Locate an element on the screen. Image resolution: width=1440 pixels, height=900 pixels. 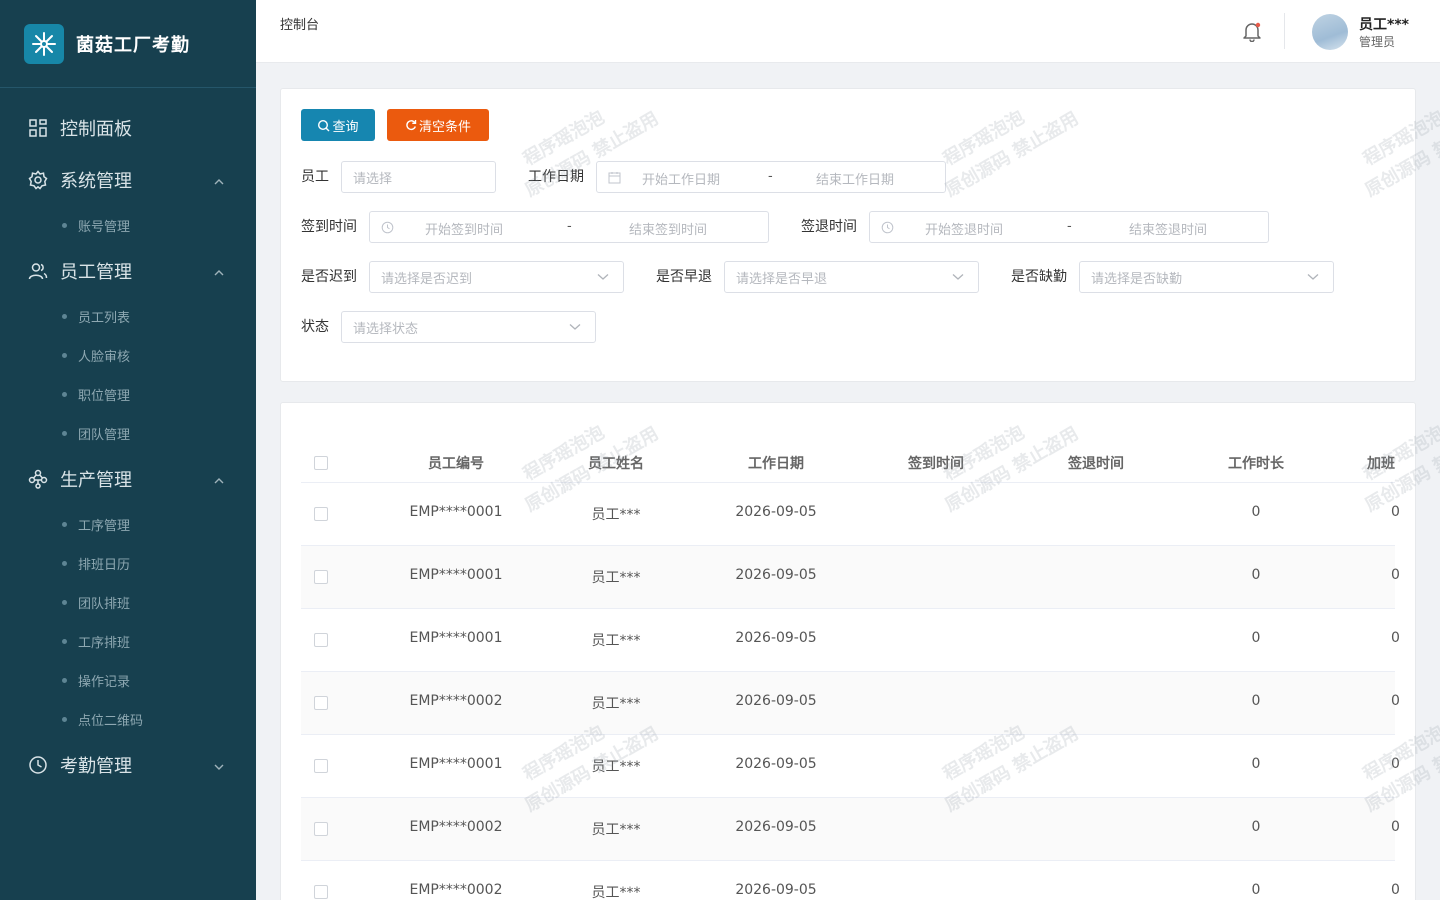
bell-icon is located at coordinates (1252, 31).